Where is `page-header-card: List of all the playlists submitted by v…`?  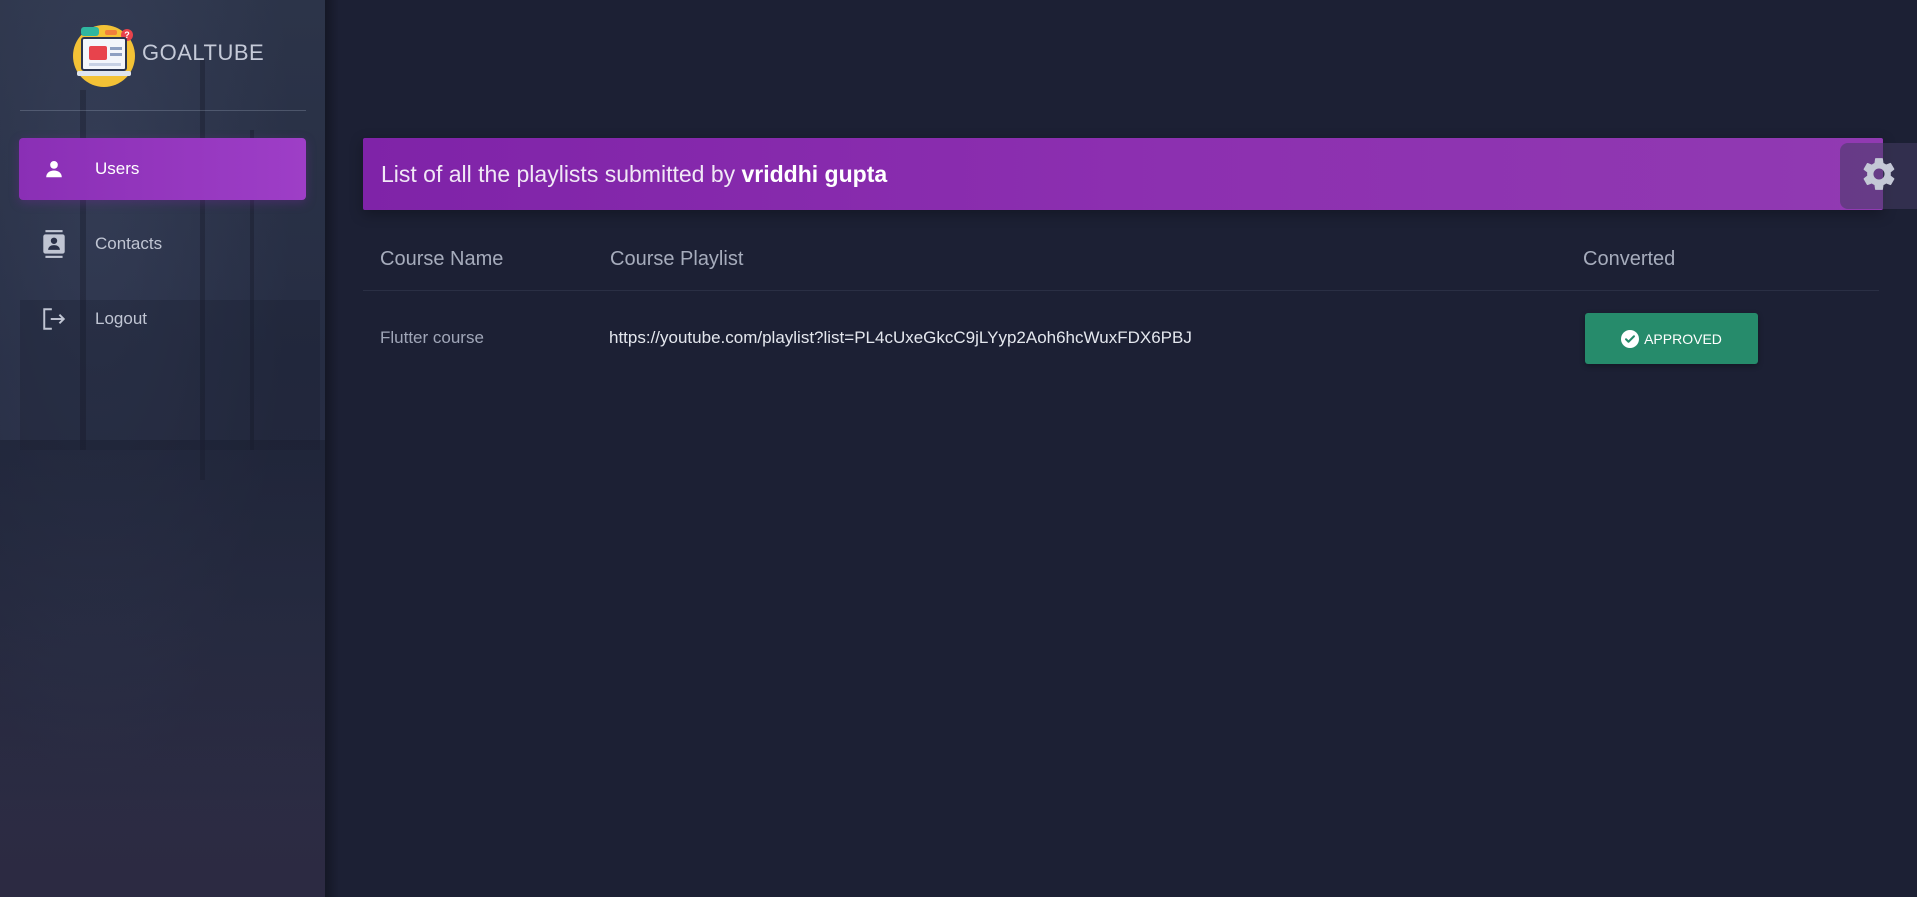 page-header-card: List of all the playlists submitted by v… is located at coordinates (1123, 174).